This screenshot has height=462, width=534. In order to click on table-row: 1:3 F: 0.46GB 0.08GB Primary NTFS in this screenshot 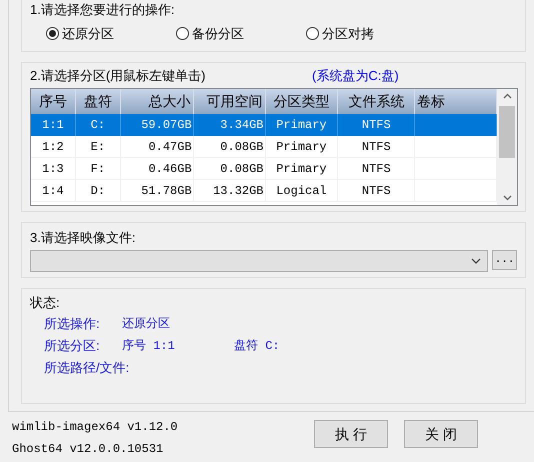, I will do `click(264, 169)`.